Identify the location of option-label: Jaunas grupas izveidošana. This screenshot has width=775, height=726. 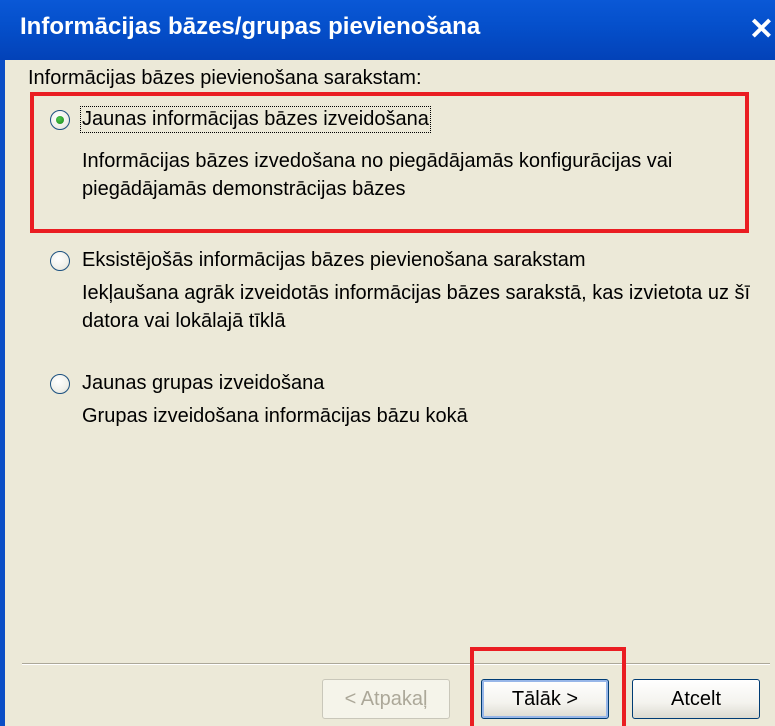
(203, 383).